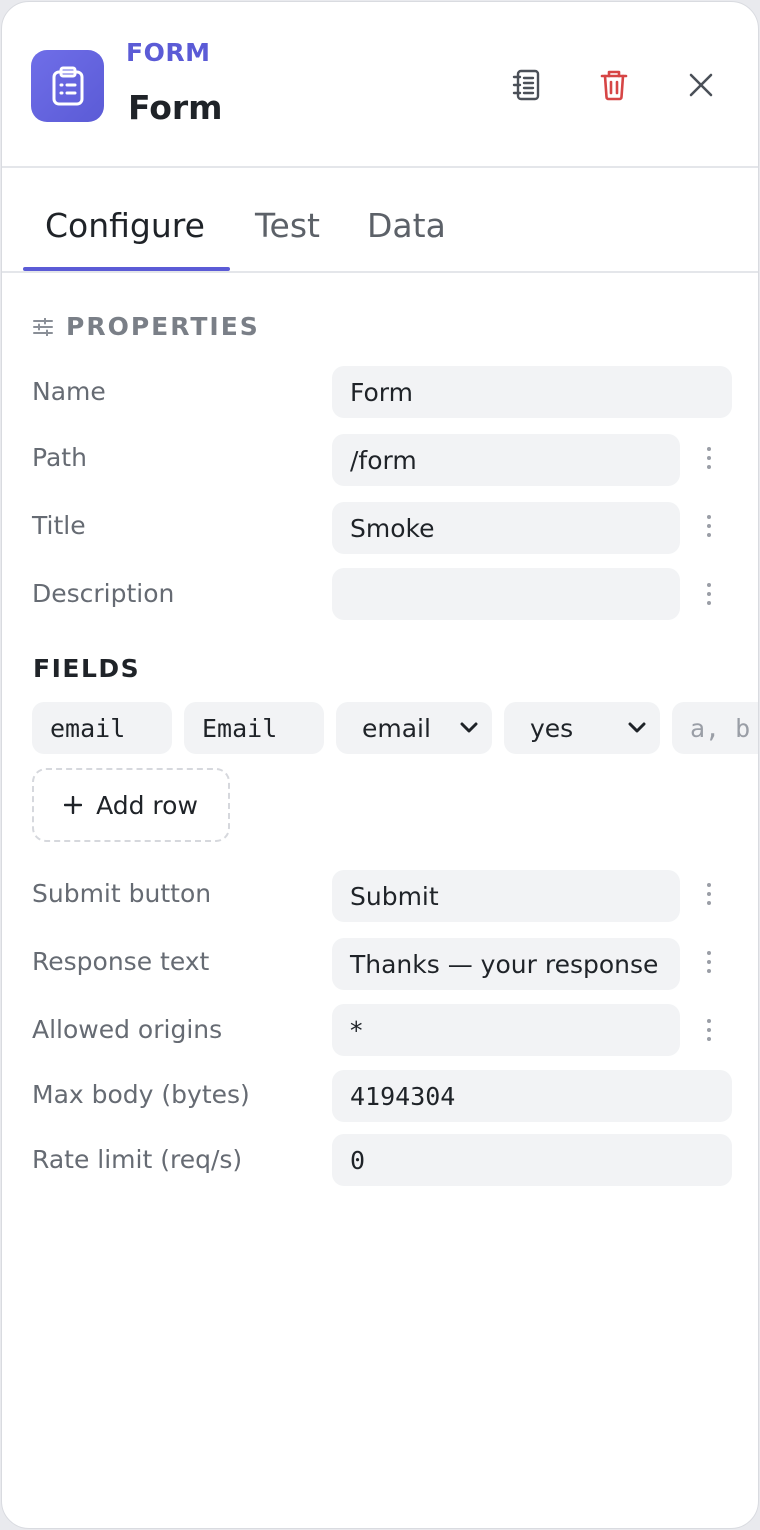 This screenshot has width=760, height=1530. What do you see at coordinates (709, 526) in the screenshot?
I see `title-more-icon` at bounding box center [709, 526].